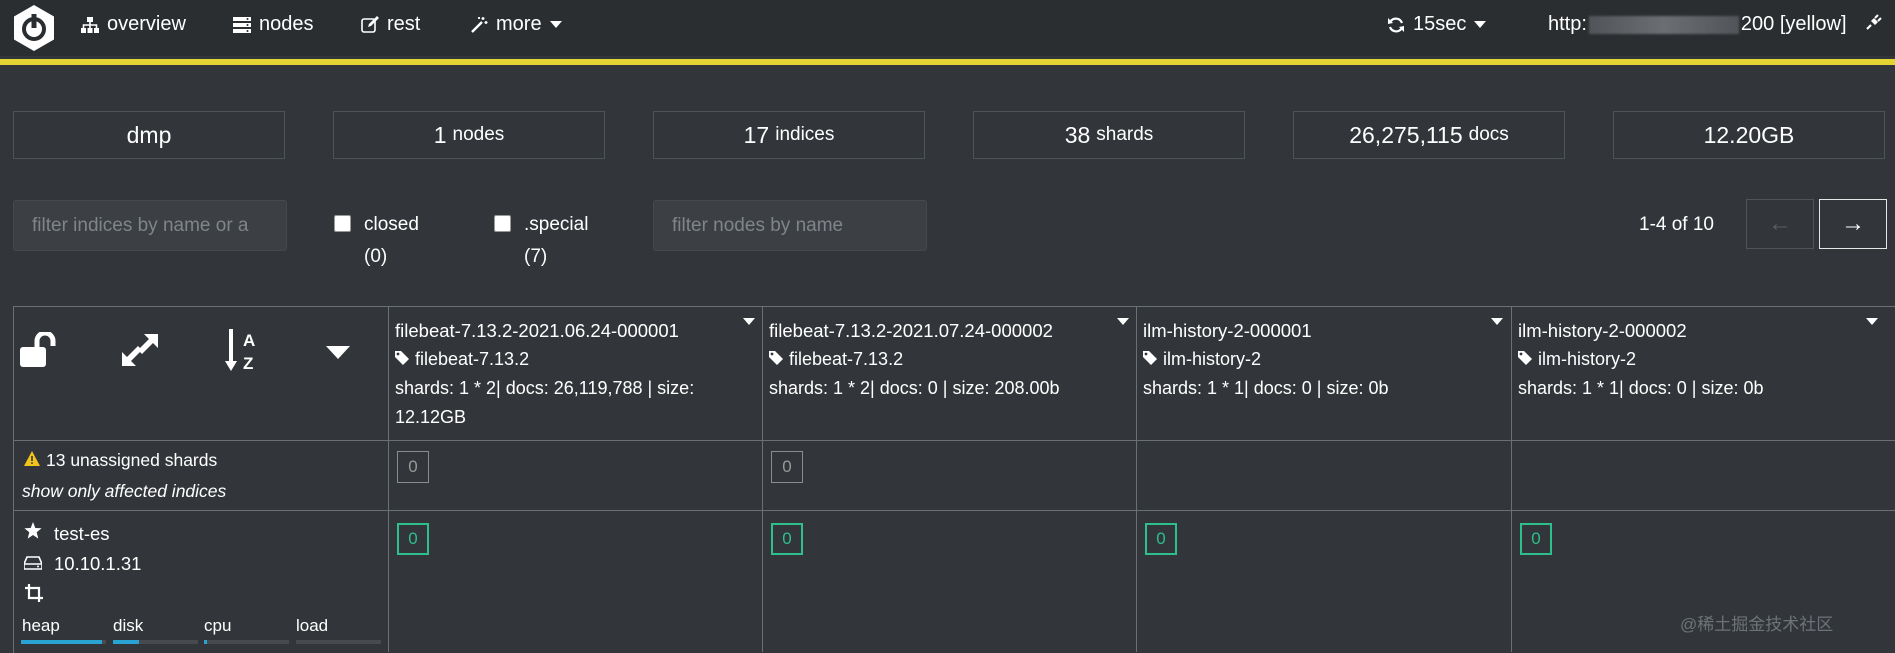  I want to click on index-info: shards: 1 * 2| docs: 26,119,788 | size:, so click(545, 388).